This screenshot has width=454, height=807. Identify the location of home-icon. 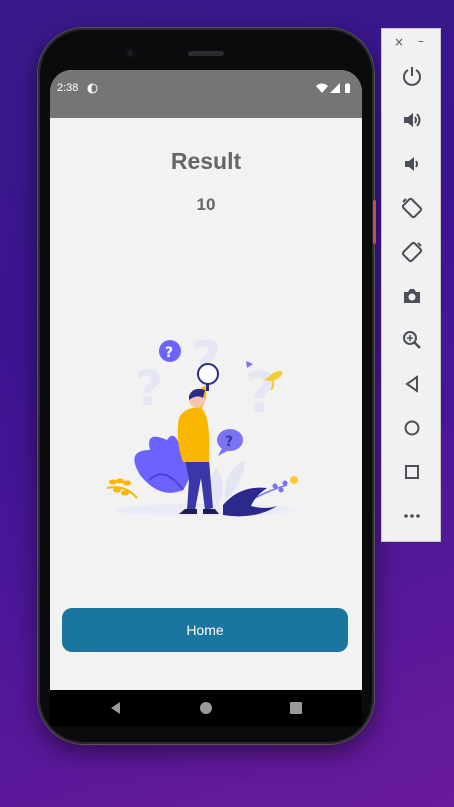
(412, 428).